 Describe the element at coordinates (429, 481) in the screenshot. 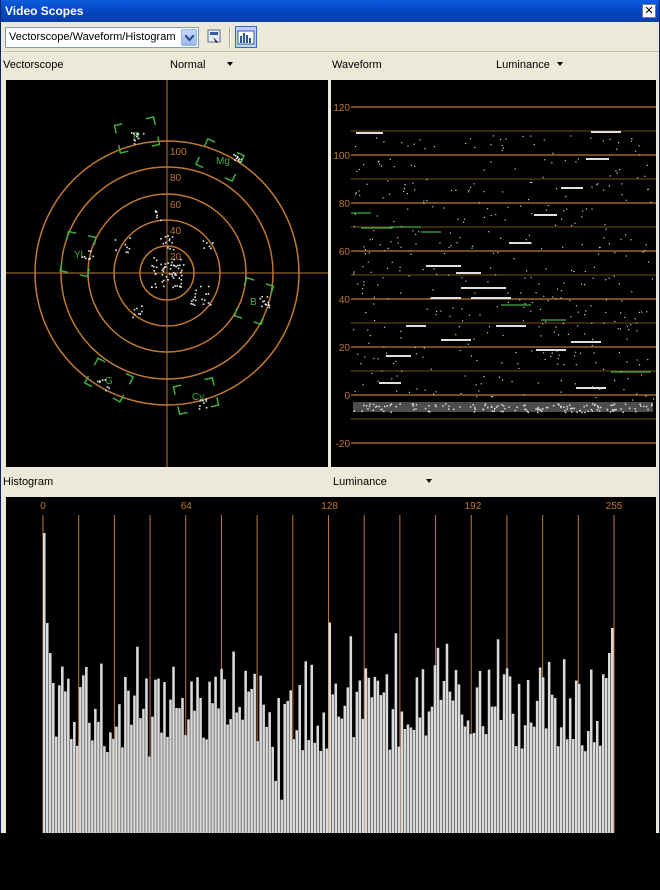

I see `histogram-mode-dropdown-icon` at that location.